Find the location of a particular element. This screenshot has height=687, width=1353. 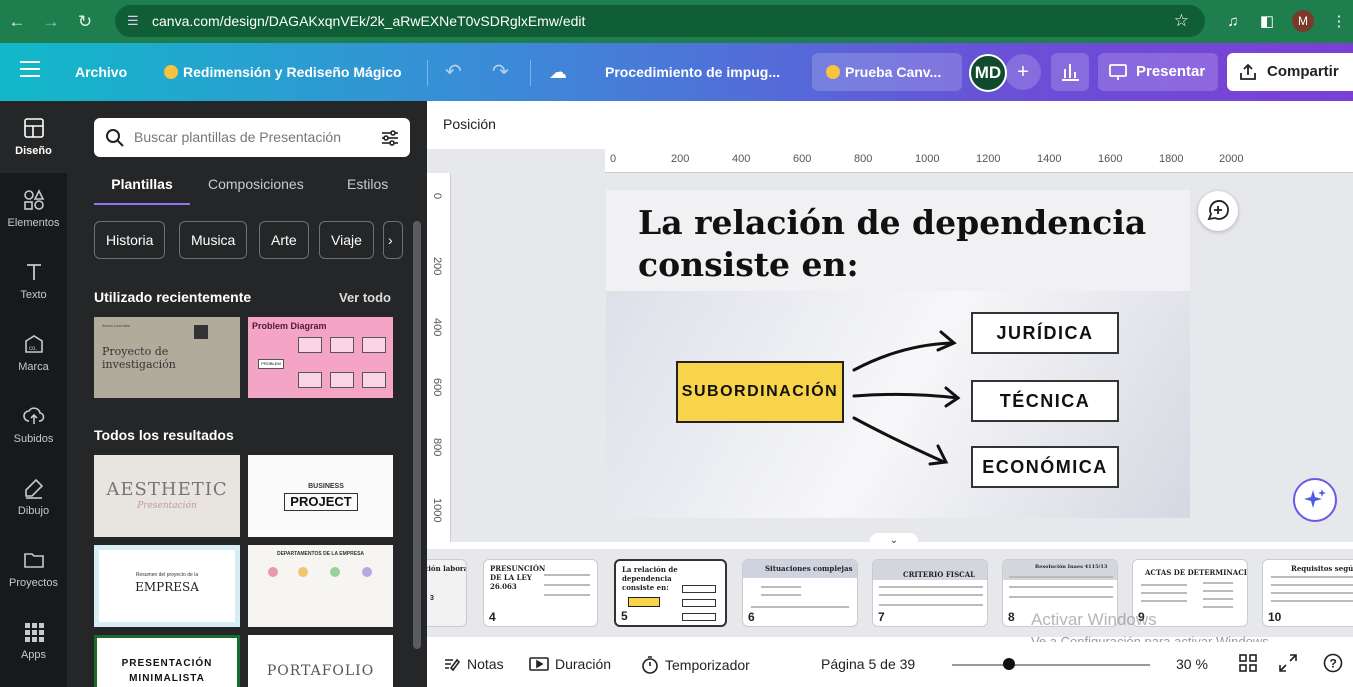

template-thumbnail: Ahora Lucíndes Proyecto de investigación is located at coordinates (167, 357).